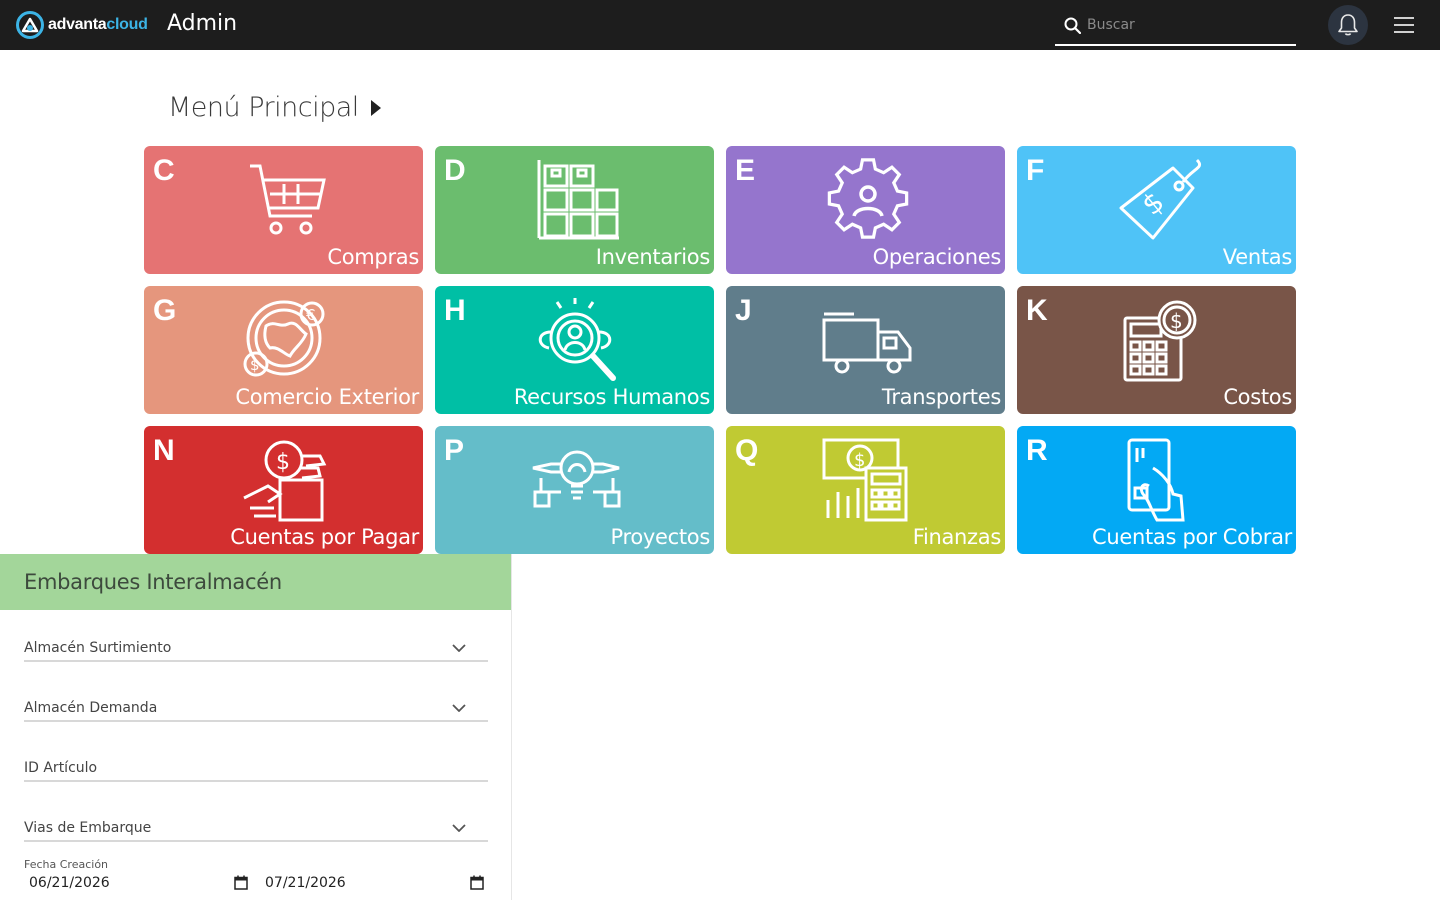 This screenshot has height=900, width=1440. What do you see at coordinates (69, 883) in the screenshot?
I see `date-value: 06/21/2026` at bounding box center [69, 883].